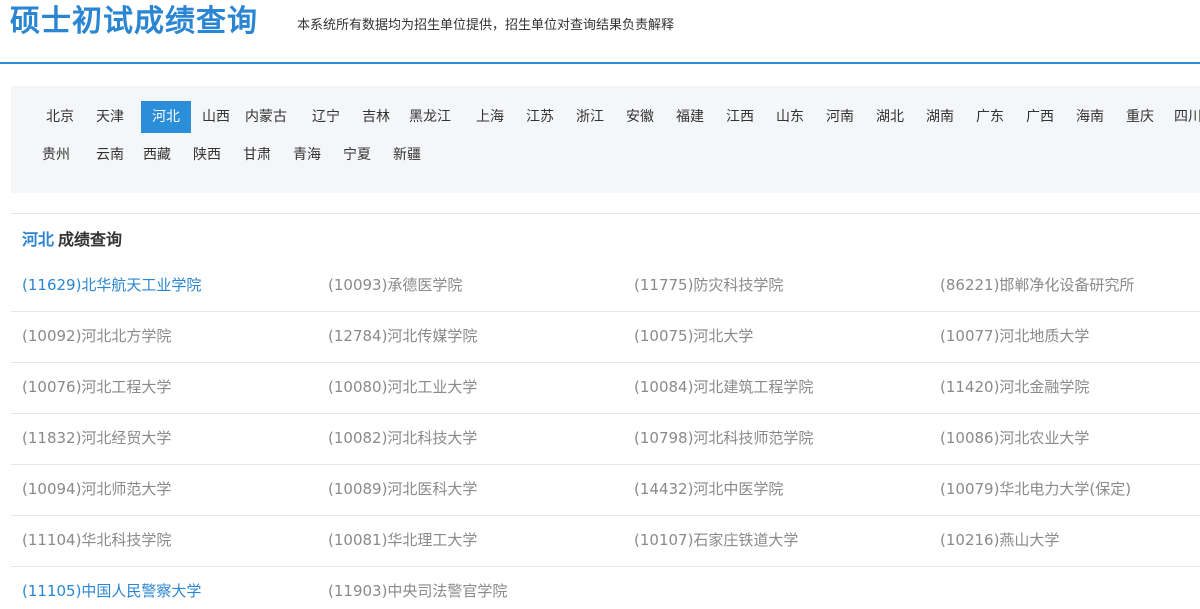  I want to click on results-title: 河北 成绩查询, so click(72, 240).